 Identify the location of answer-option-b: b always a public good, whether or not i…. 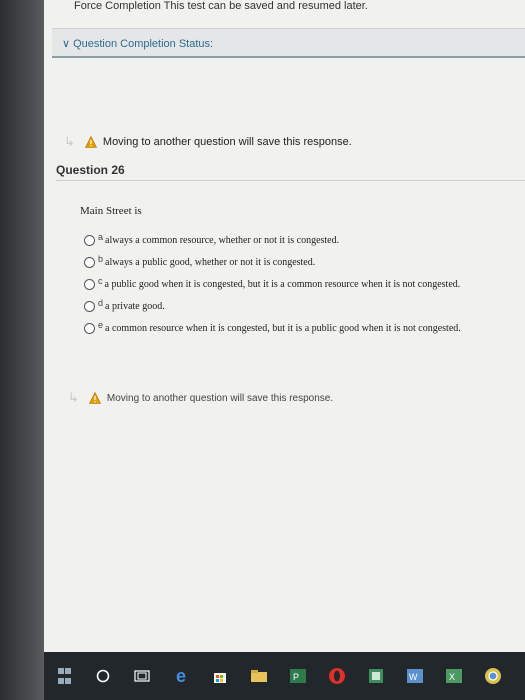
(272, 262).